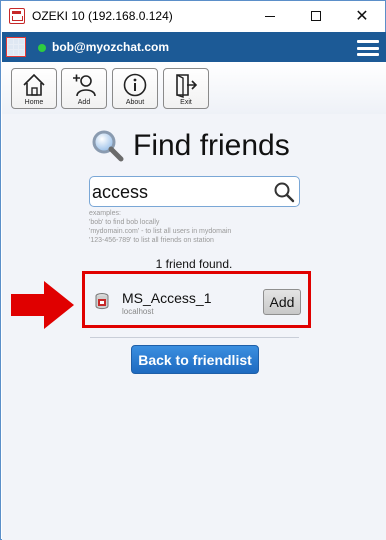  I want to click on search-input, so click(179, 192).